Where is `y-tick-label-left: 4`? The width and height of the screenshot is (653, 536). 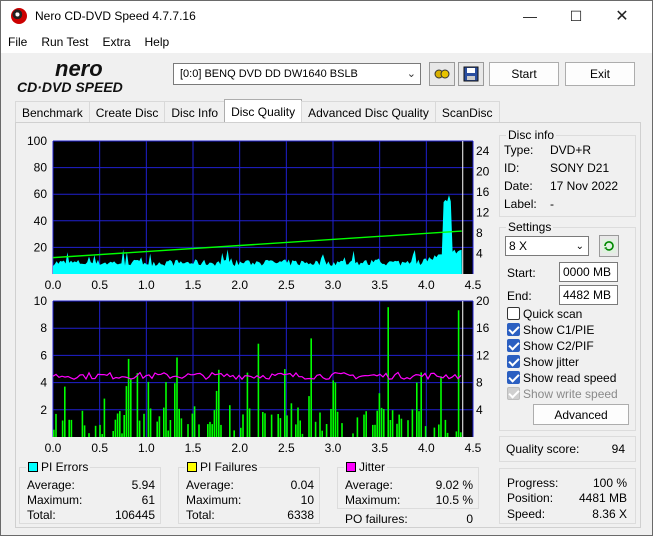
y-tick-label-left: 4 is located at coordinates (43, 383).